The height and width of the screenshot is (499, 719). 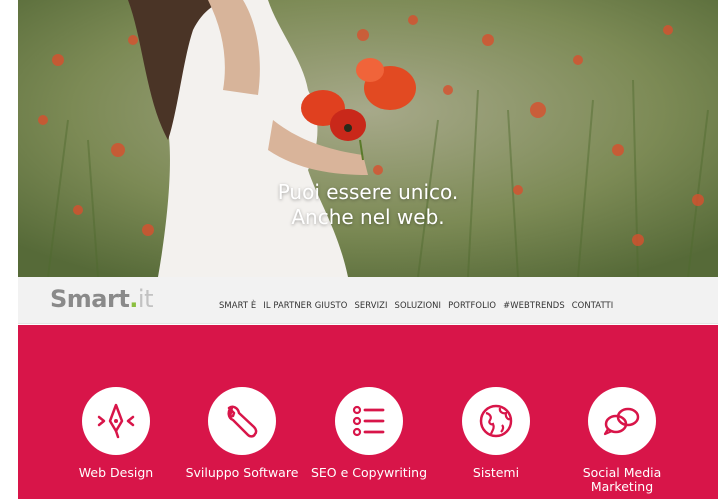 What do you see at coordinates (90, 299) in the screenshot?
I see `logo-name: Smart` at bounding box center [90, 299].